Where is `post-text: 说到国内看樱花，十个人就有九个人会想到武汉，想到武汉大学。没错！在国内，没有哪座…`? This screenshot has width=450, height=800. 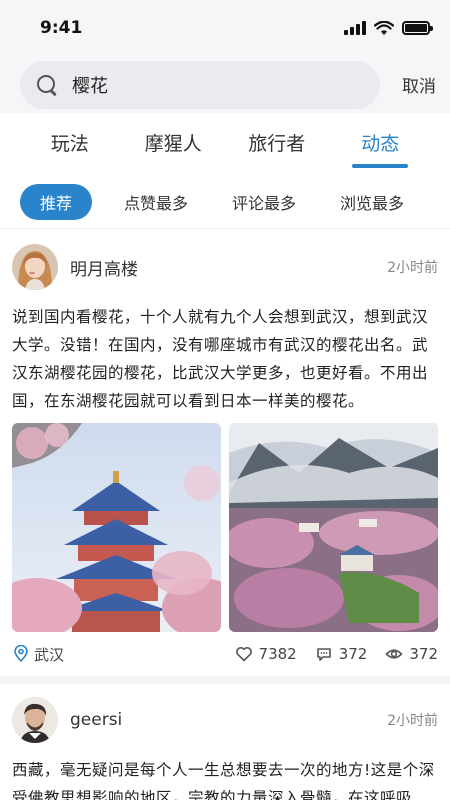
post-text: 说到国内看樱花，十个人就有九个人会想到武汉，想到武汉大学。没错！在国内，没有哪座… is located at coordinates (220, 359).